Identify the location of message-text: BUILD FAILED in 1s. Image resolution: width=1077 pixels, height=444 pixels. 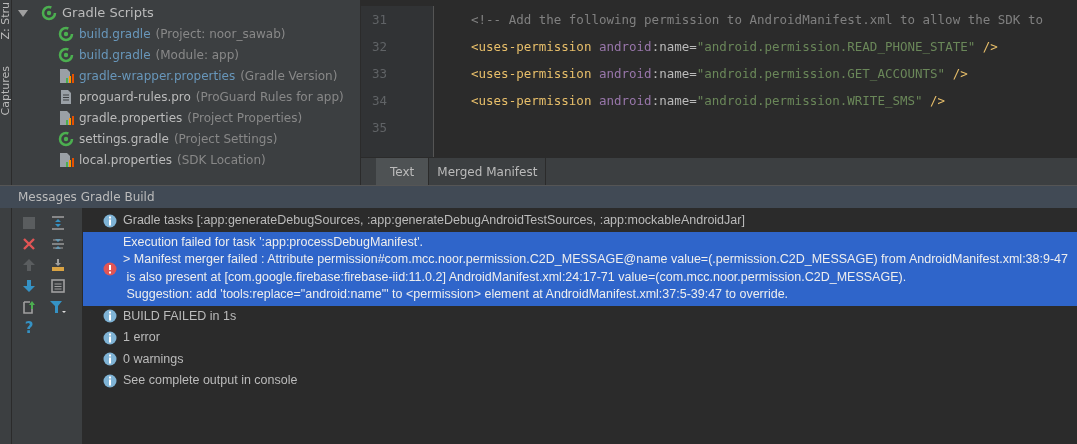
(180, 316).